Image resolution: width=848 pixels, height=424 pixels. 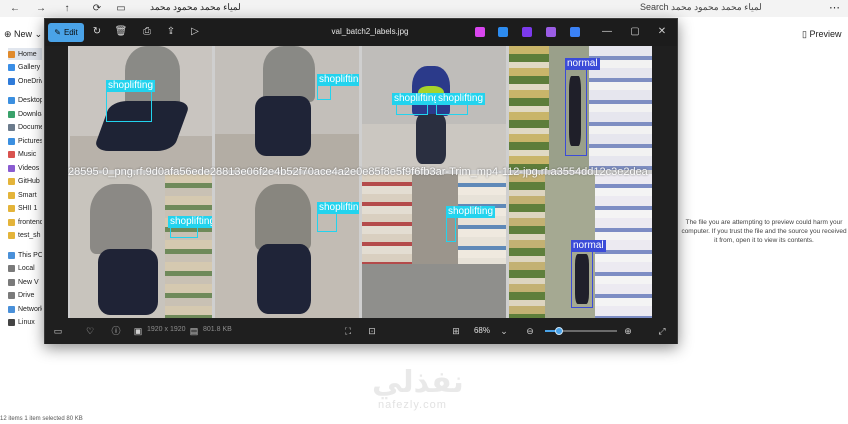 What do you see at coordinates (58, 331) in the screenshot?
I see `filmstrip-icon: ▭` at bounding box center [58, 331].